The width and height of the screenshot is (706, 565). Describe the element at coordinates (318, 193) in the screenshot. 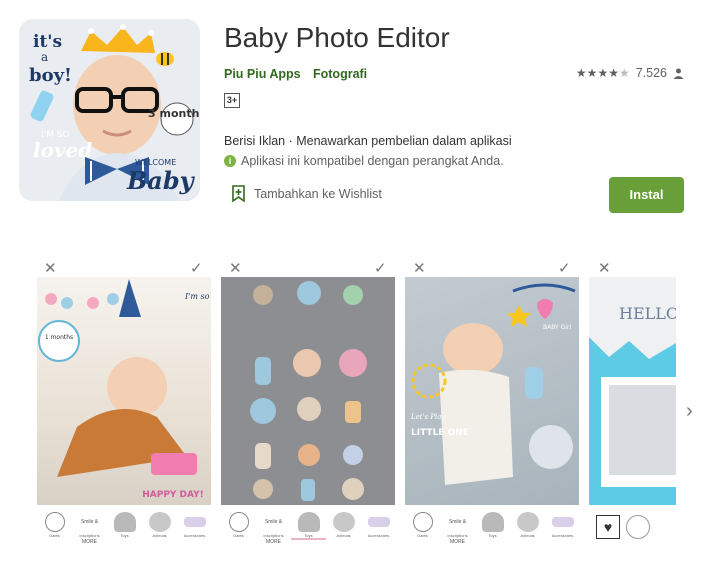

I see `wishlist-label: Tambahkan ke Wishlist` at that location.